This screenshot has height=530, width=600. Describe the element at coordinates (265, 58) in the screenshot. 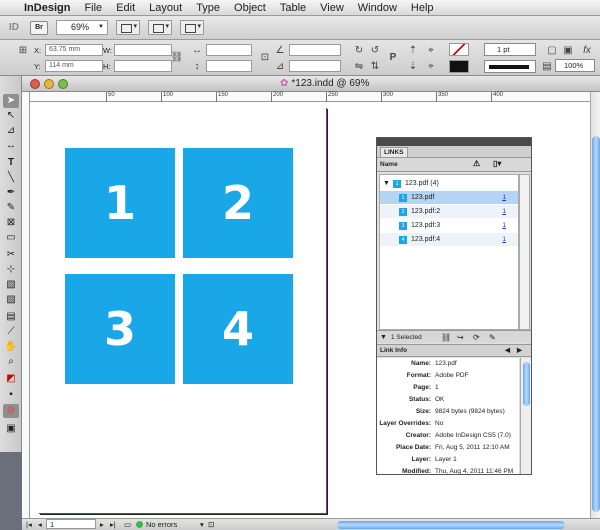

I see `content-grabber-icon: ⊡` at that location.